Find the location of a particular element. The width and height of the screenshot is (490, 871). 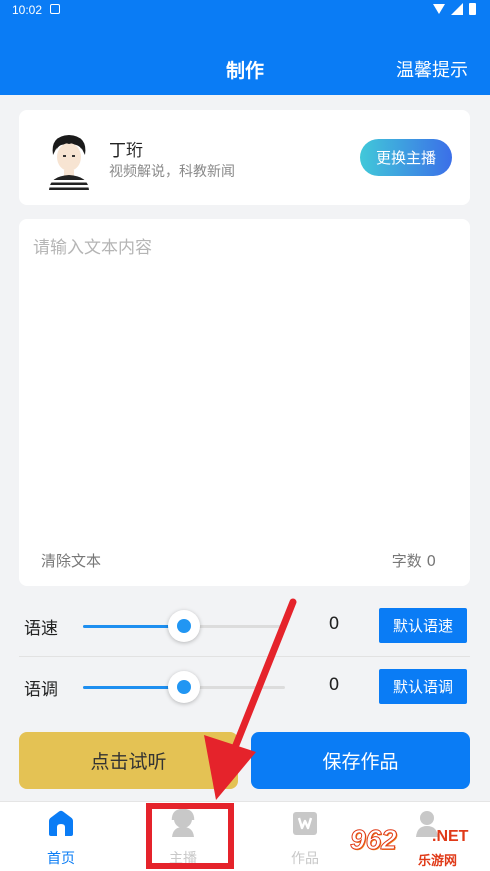

watermark-suffix: .NET is located at coordinates (450, 836).